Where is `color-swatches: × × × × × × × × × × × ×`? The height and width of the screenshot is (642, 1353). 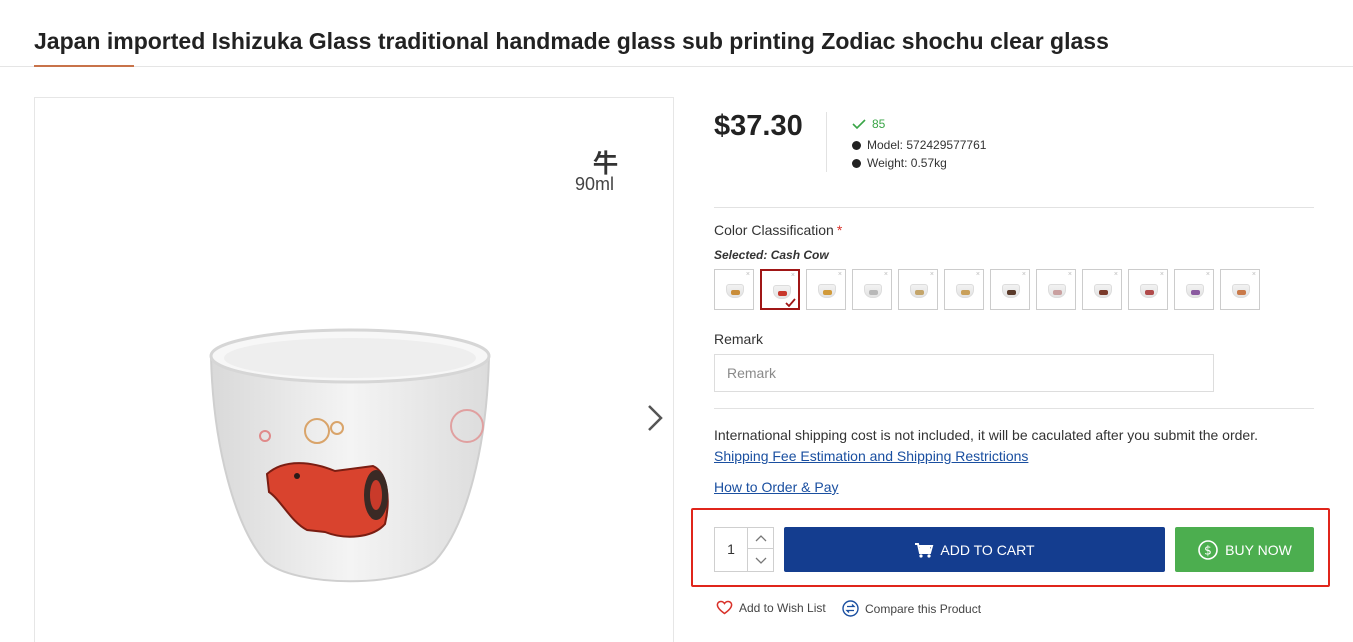
color-swatches: × × × × × × × × × × × × is located at coordinates (987, 289).